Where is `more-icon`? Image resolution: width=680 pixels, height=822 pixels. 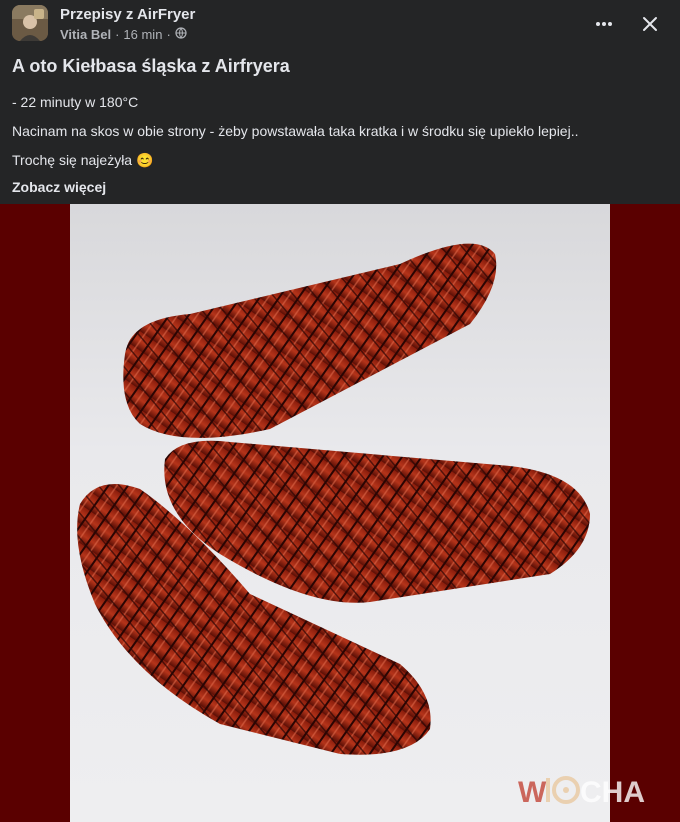
more-icon is located at coordinates (604, 24).